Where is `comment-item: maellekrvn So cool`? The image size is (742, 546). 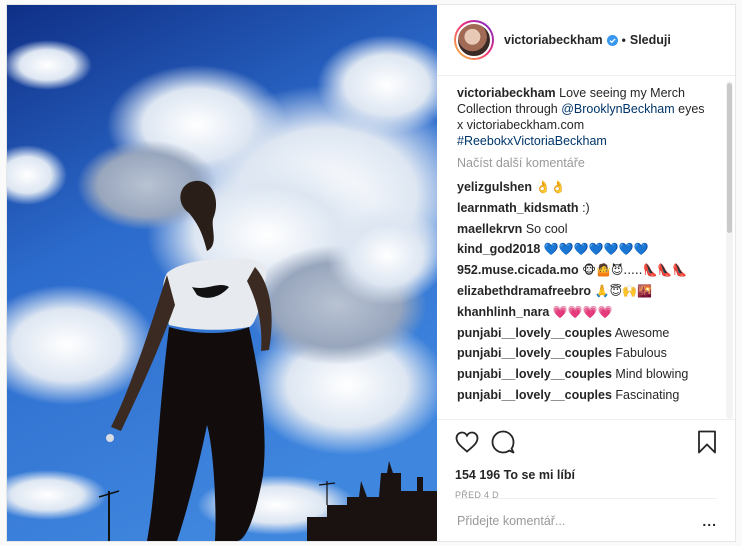
comment-item: maellekrvn So cool is located at coordinates (592, 229).